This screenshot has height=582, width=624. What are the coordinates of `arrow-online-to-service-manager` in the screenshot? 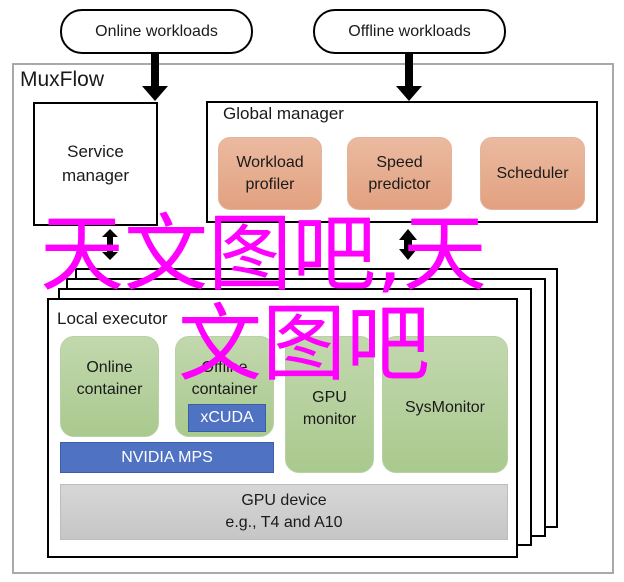 It's located at (155, 77).